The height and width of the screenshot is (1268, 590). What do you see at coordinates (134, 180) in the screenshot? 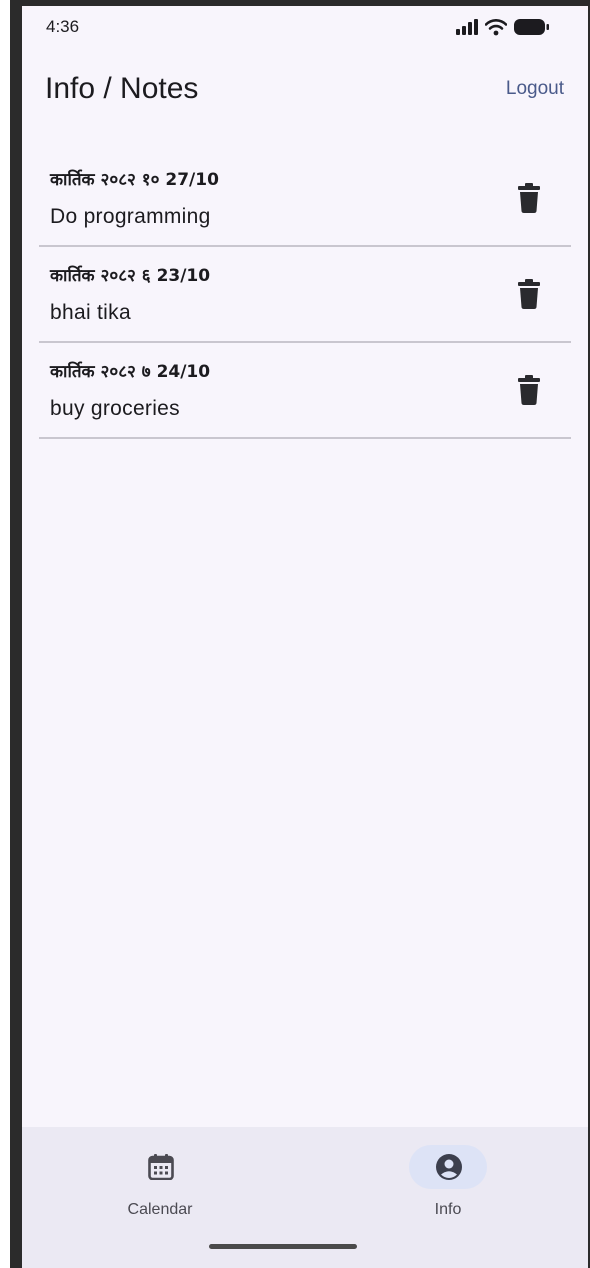
I see `note-date: कार्तिक २०८२ १० 27/10` at bounding box center [134, 180].